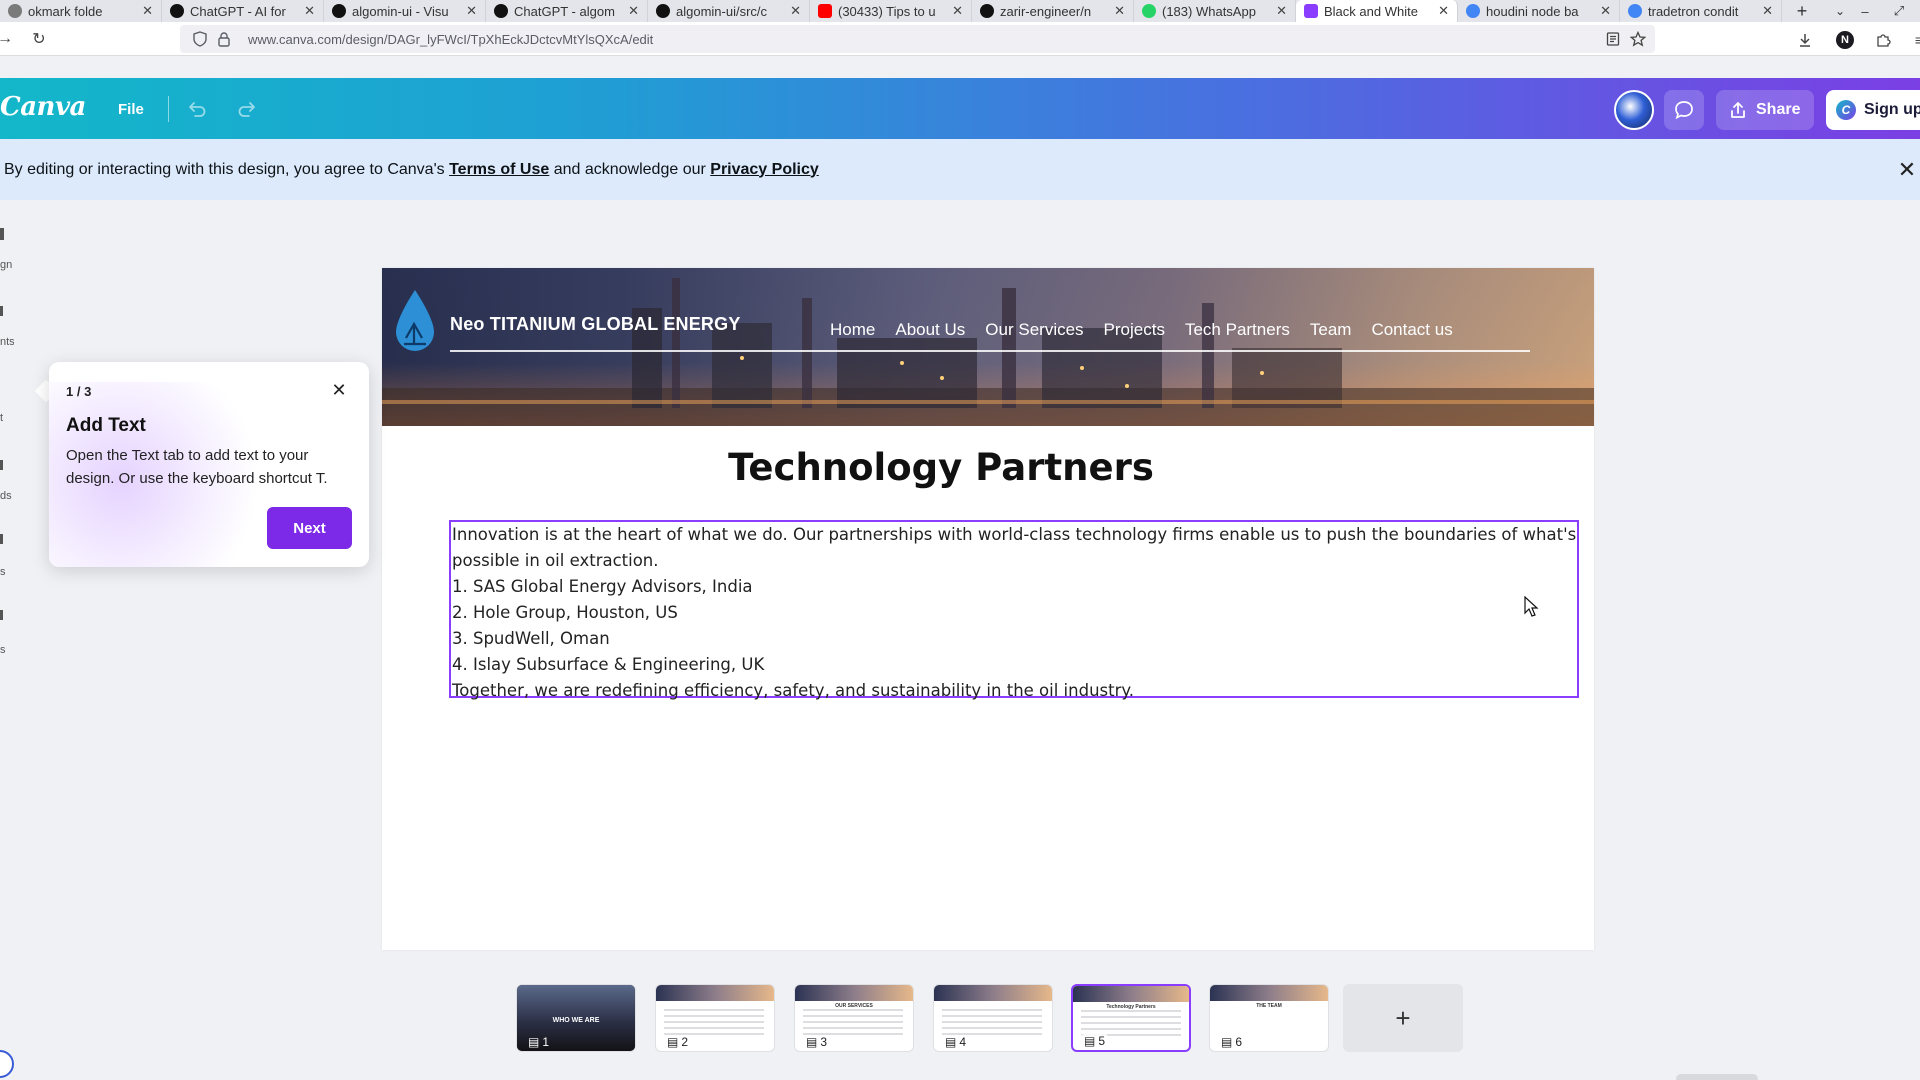 The image size is (1920, 1080). Describe the element at coordinates (1873, 110) in the screenshot. I see `sign-up-button: C Sign up` at that location.